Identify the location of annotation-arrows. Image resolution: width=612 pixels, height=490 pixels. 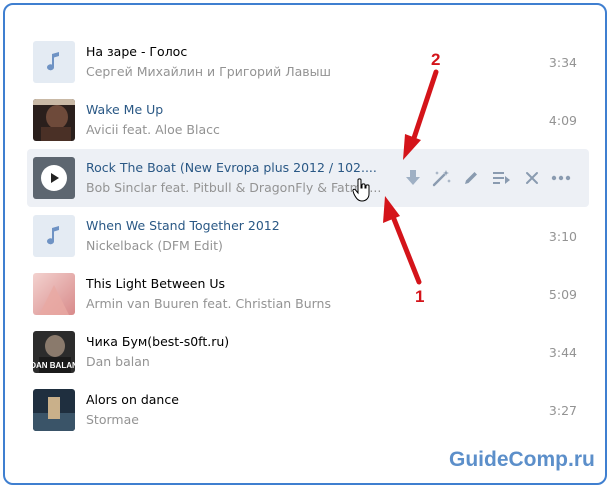
(411, 177).